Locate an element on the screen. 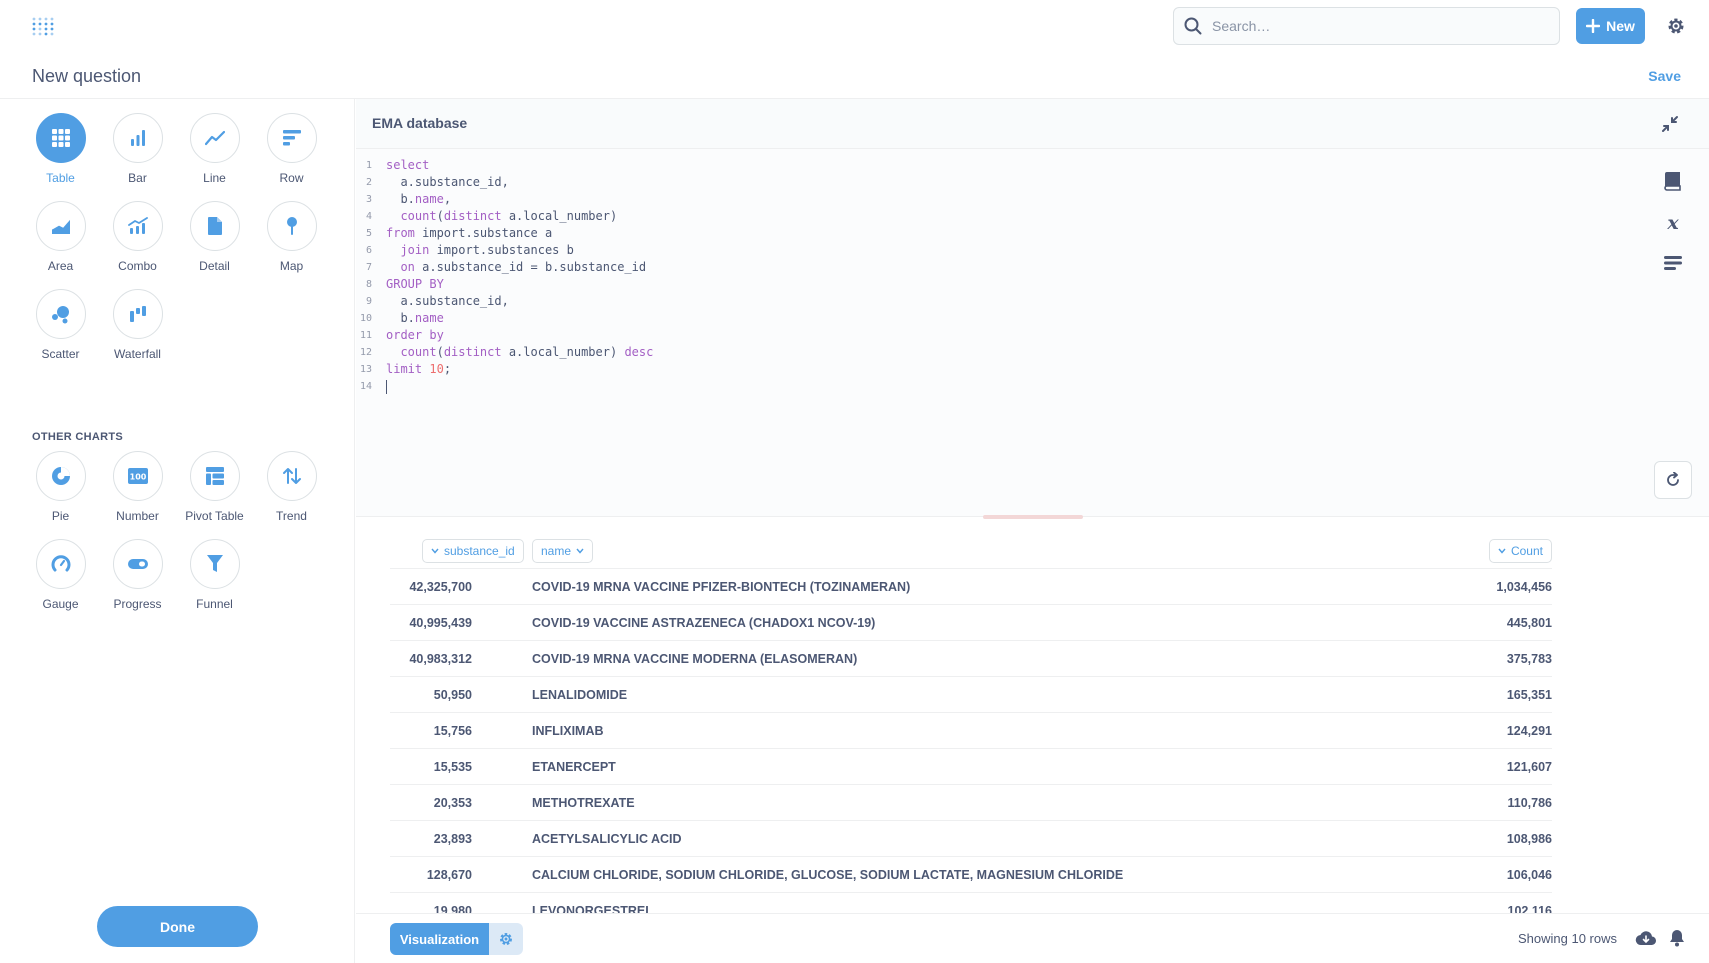 This screenshot has width=1709, height=963. column-header-name: name is located at coordinates (563, 551).